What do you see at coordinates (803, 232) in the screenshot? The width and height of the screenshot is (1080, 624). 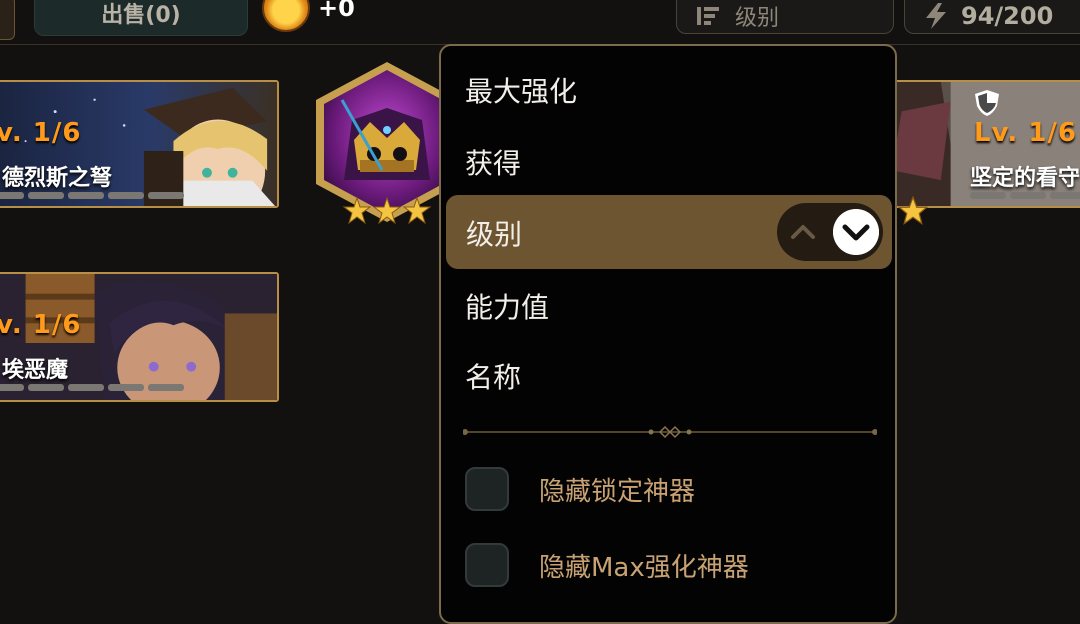 I see `chevron-up-icon` at bounding box center [803, 232].